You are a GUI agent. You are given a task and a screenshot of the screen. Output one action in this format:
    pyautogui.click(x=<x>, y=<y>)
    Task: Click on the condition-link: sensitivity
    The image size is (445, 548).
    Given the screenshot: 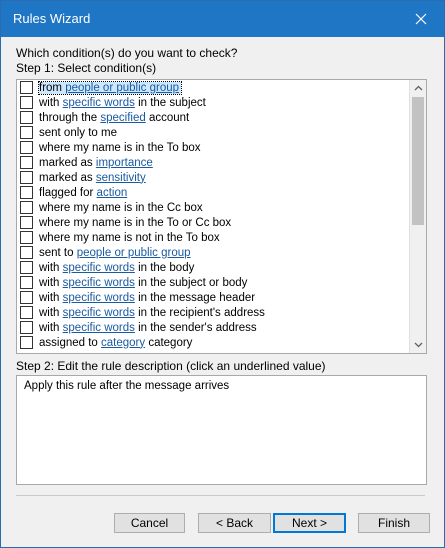 What is the action you would take?
    pyautogui.click(x=121, y=178)
    